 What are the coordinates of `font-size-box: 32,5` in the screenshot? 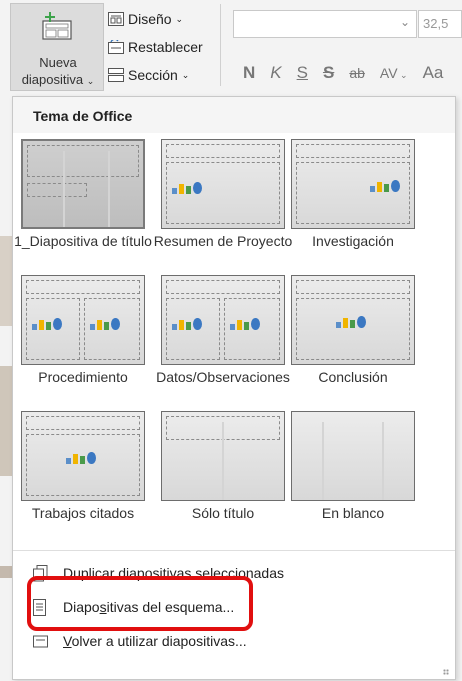 It's located at (440, 24).